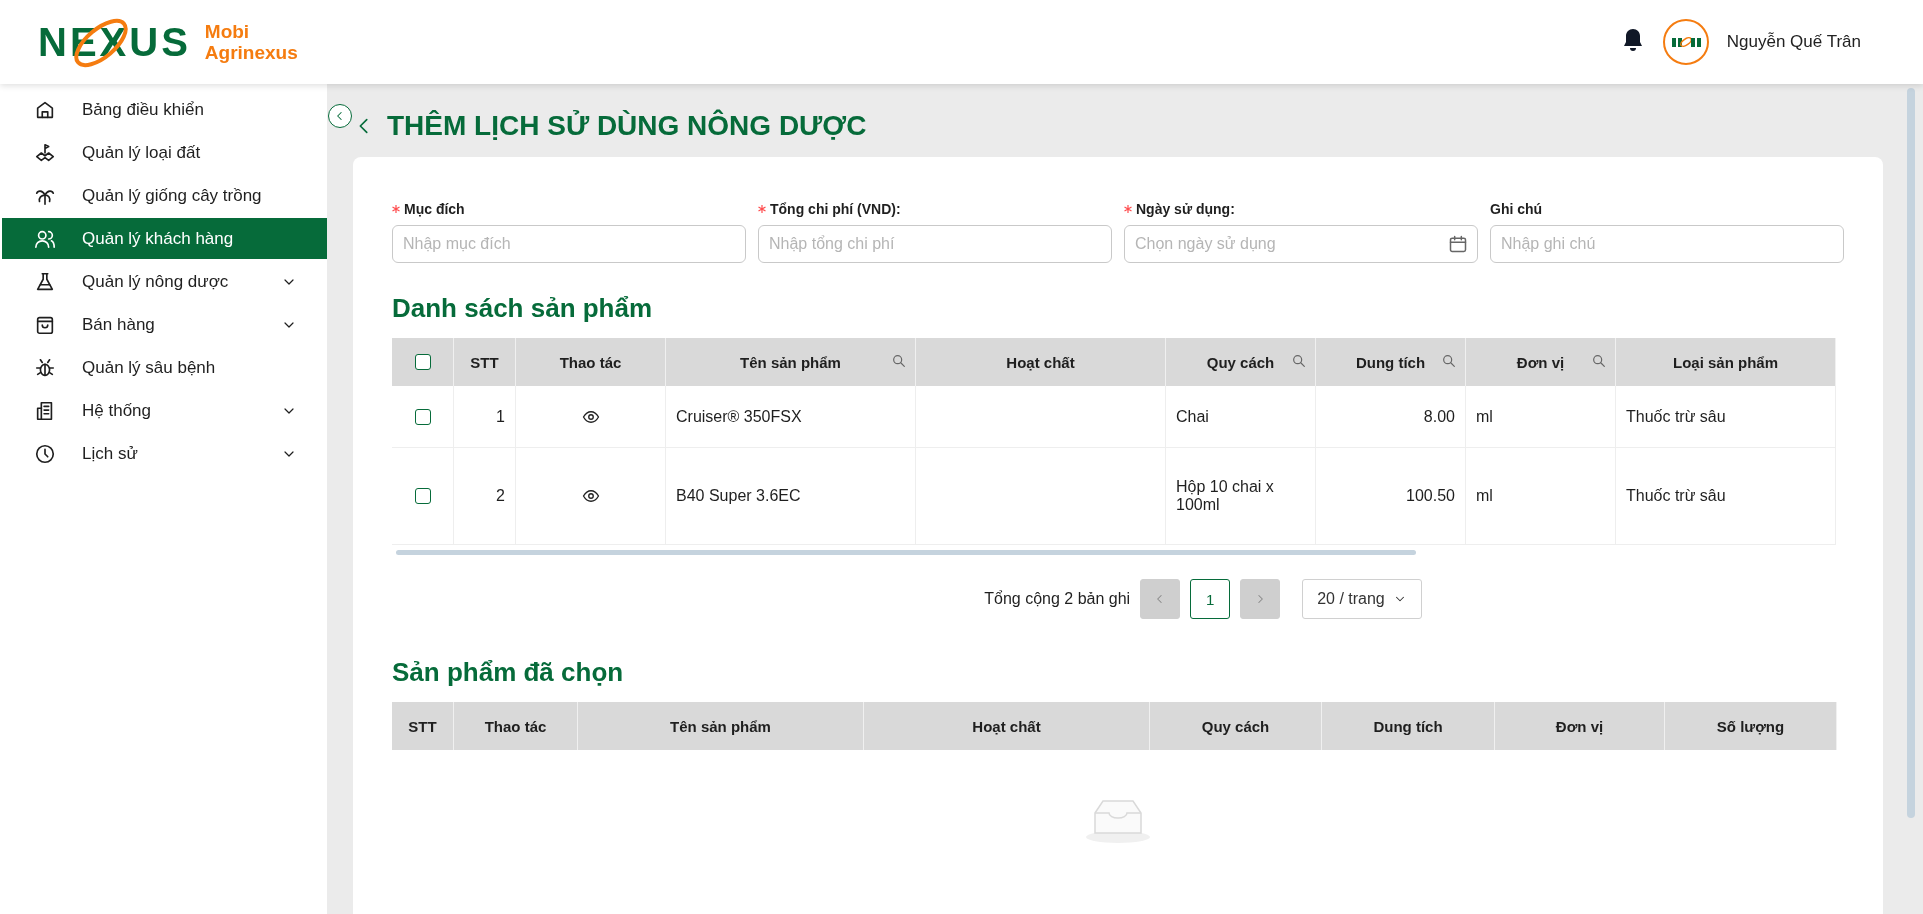 This screenshot has height=914, width=1923. What do you see at coordinates (1439, 416) in the screenshot?
I see `table-cell: 8.00` at bounding box center [1439, 416].